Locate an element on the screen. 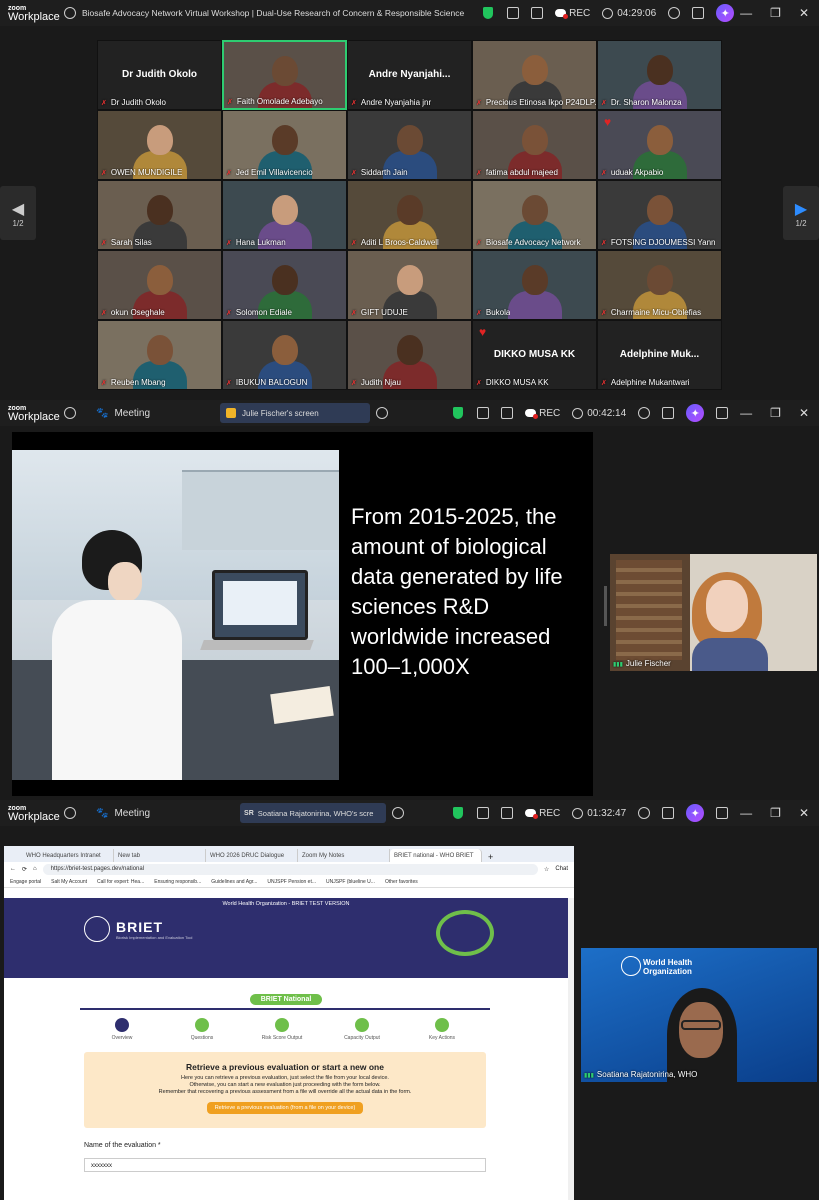 This screenshot has width=819, height=1200. progress-step: Questions is located at coordinates (202, 1029).